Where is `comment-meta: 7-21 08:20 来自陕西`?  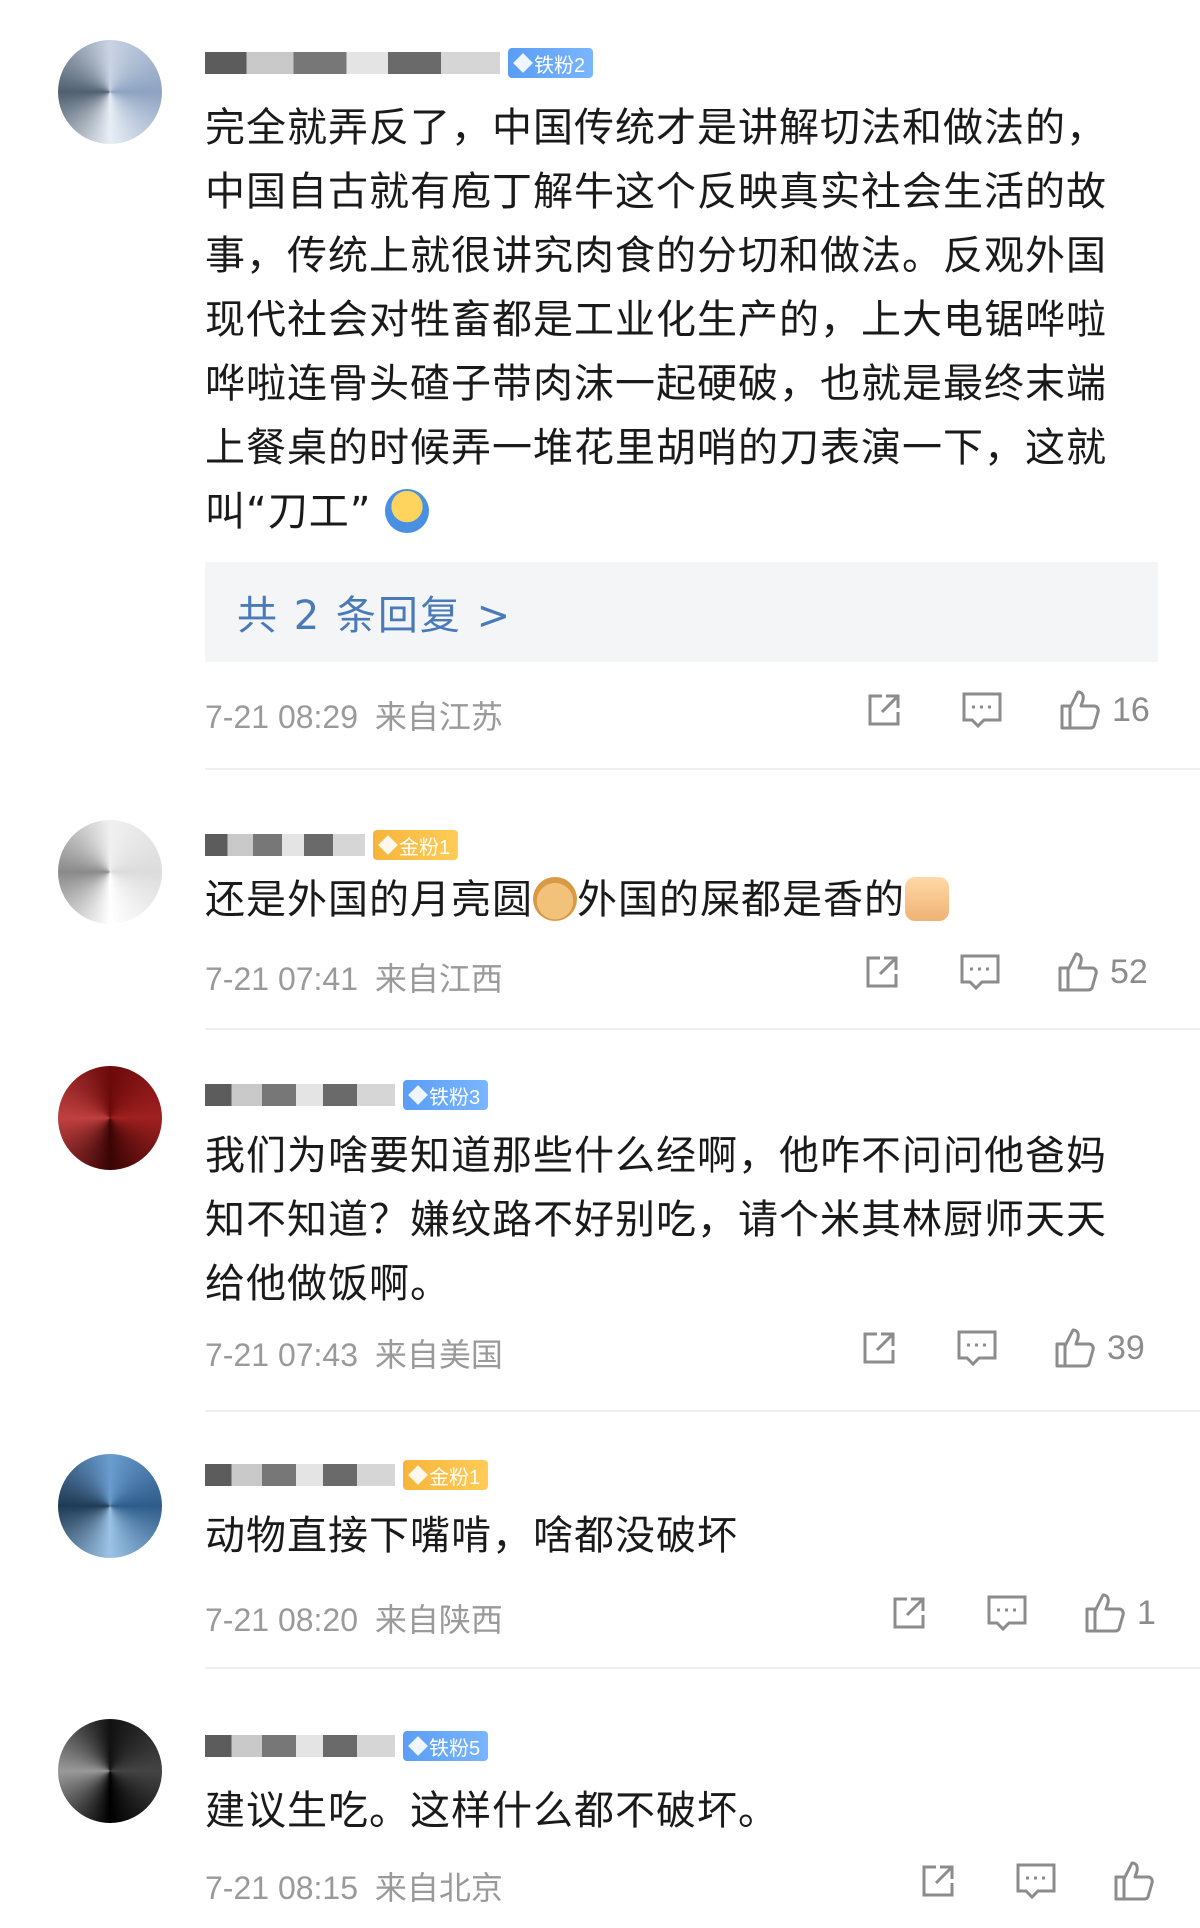
comment-meta: 7-21 08:20 来自陕西 is located at coordinates (354, 1618).